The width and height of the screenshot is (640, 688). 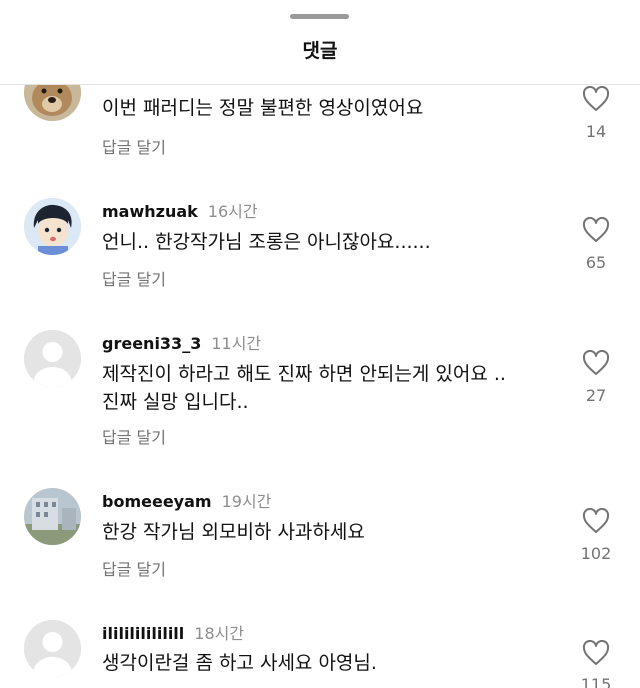 I want to click on comment-meta: bomeeeyam 19시간, so click(x=186, y=500).